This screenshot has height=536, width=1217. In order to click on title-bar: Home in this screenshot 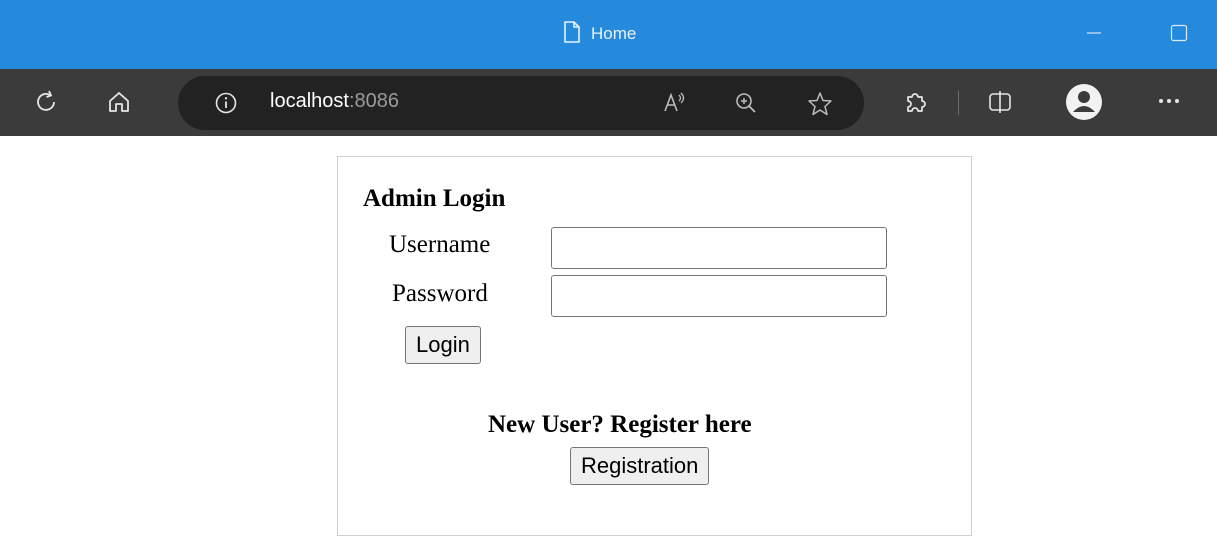, I will do `click(608, 34)`.